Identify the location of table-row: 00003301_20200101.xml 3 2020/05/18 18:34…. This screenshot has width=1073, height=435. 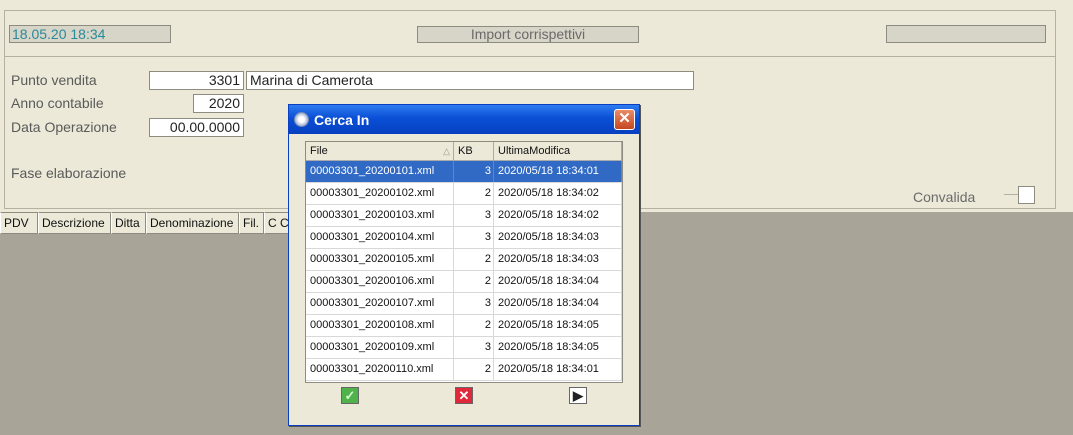
(464, 172).